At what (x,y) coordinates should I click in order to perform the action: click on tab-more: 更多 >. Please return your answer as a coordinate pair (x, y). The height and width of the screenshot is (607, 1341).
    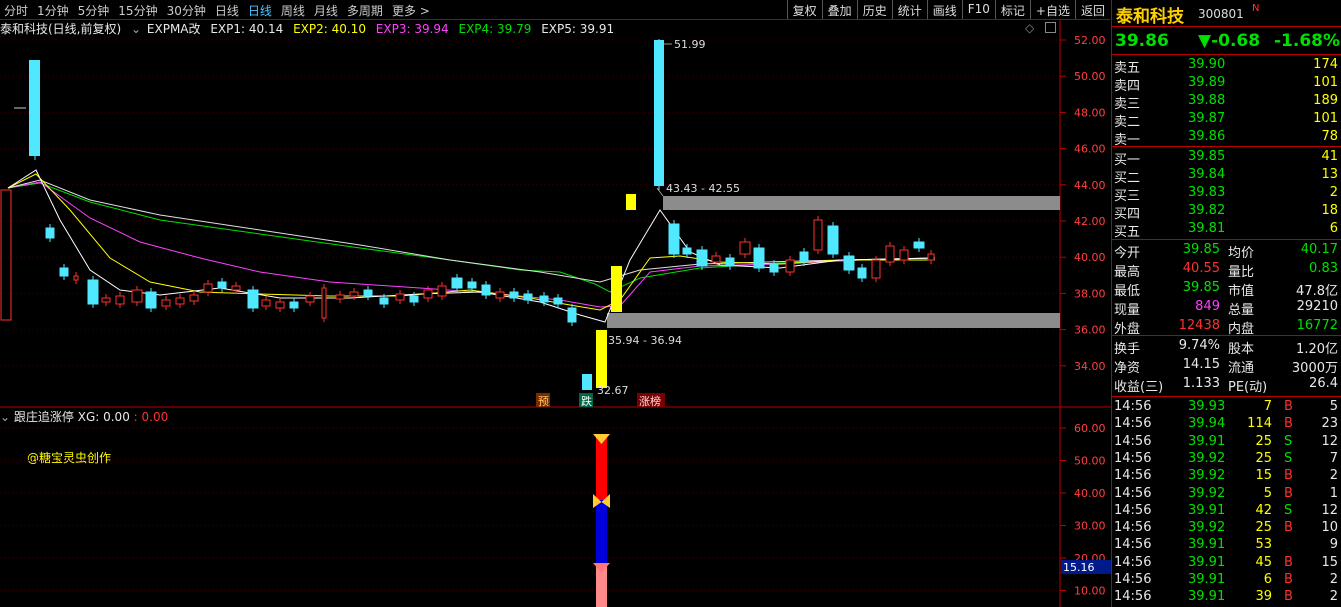
    Looking at the image, I should click on (411, 10).